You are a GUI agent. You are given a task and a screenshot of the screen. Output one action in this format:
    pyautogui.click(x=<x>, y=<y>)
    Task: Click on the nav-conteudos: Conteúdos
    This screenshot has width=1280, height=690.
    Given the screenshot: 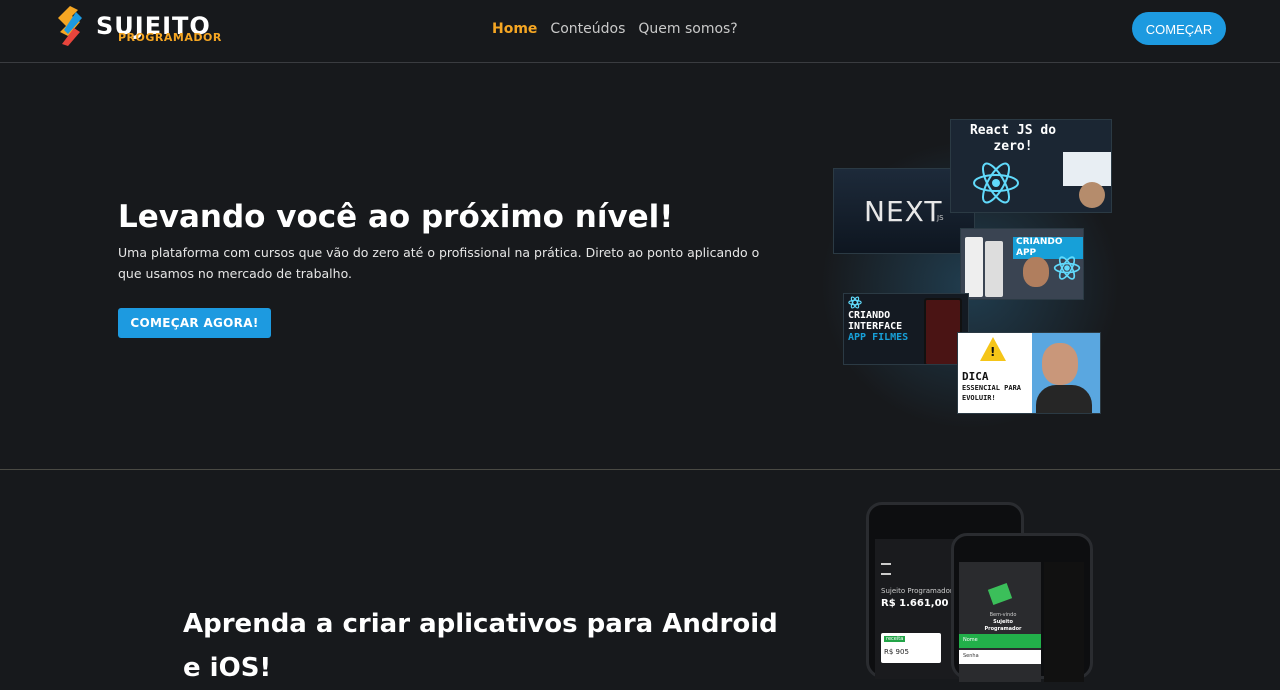 What is the action you would take?
    pyautogui.click(x=587, y=29)
    